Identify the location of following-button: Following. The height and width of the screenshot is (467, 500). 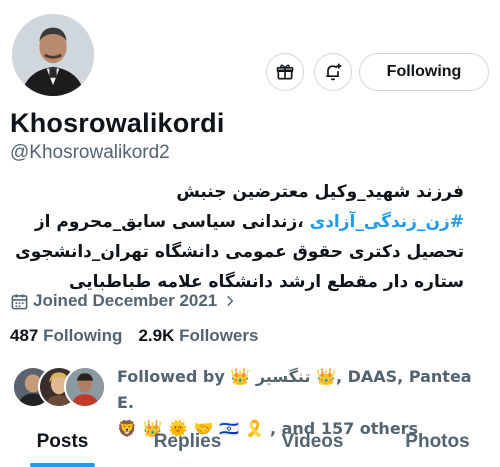
(424, 72).